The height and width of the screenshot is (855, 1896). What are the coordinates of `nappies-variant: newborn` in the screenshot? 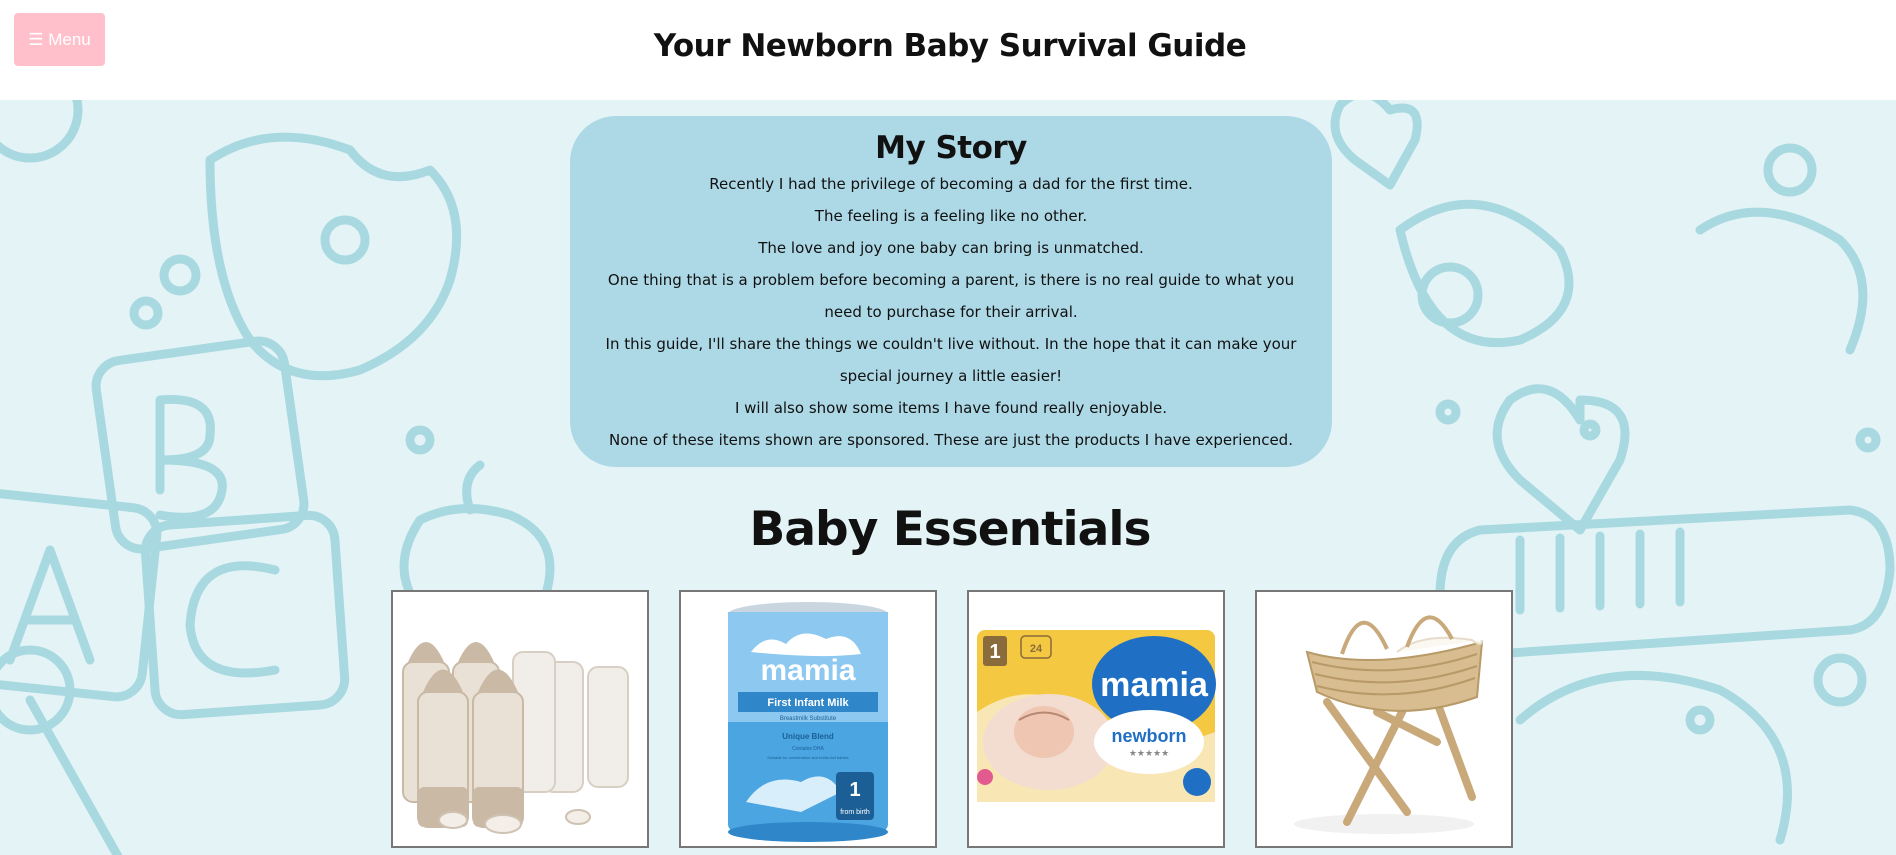 It's located at (1149, 736).